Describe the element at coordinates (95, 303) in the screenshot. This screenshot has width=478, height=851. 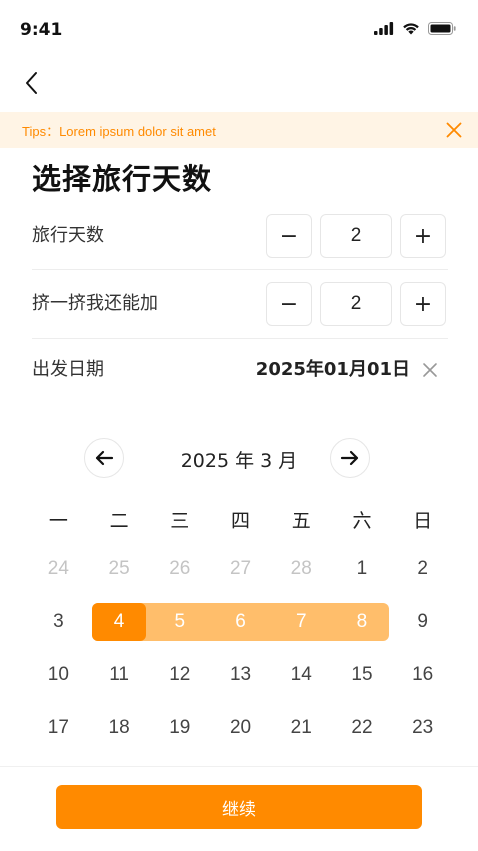
I see `extra-days-label: 挤一挤我还能加` at that location.